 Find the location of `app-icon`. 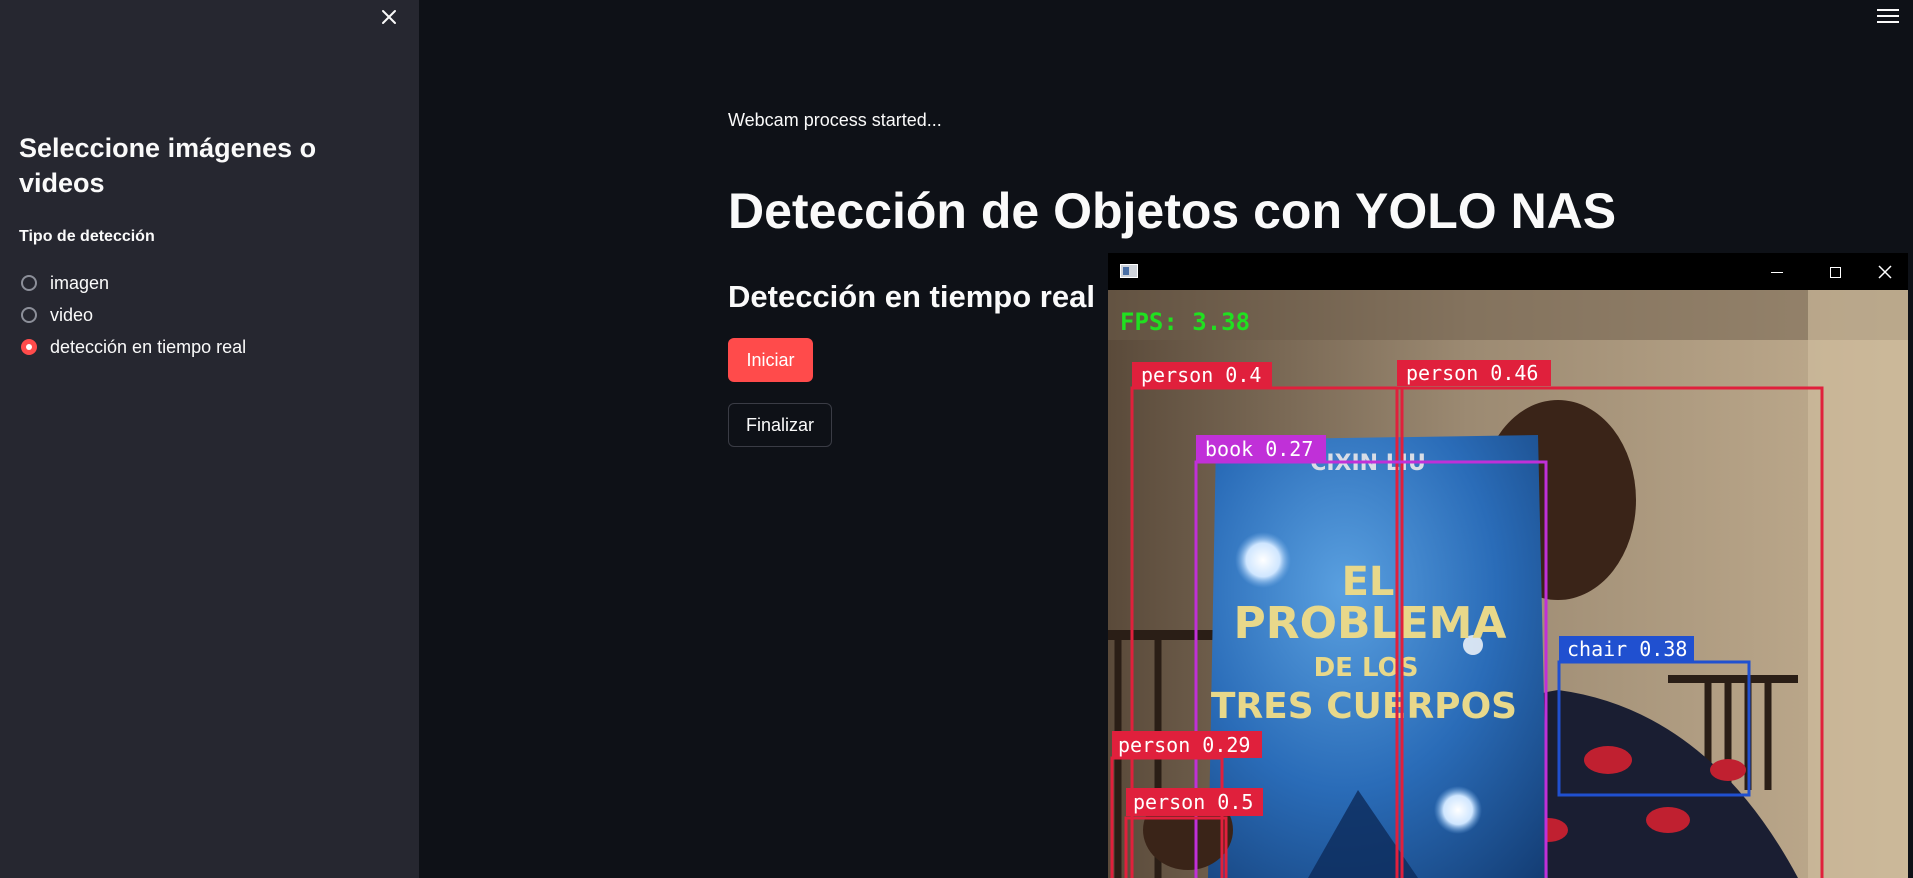

app-icon is located at coordinates (1129, 271).